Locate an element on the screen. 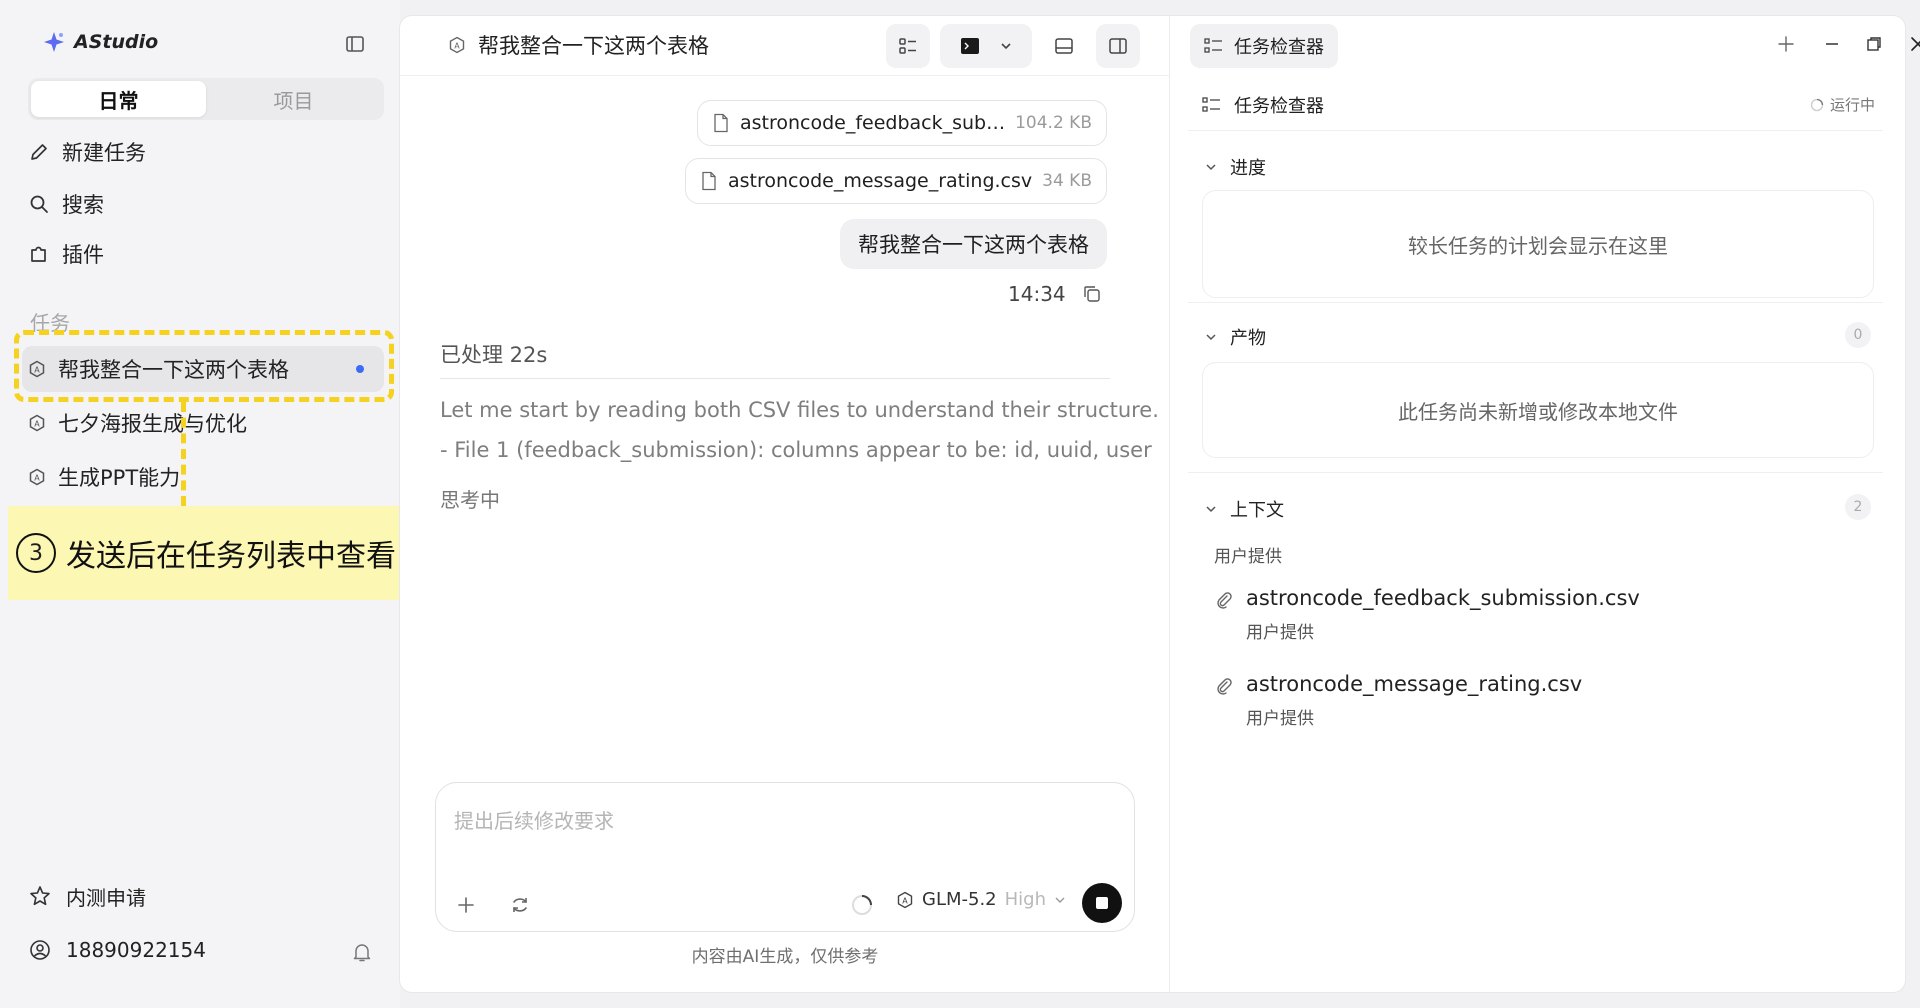 This screenshot has height=1008, width=1920. terminal-dropdown-button is located at coordinates (986, 46).